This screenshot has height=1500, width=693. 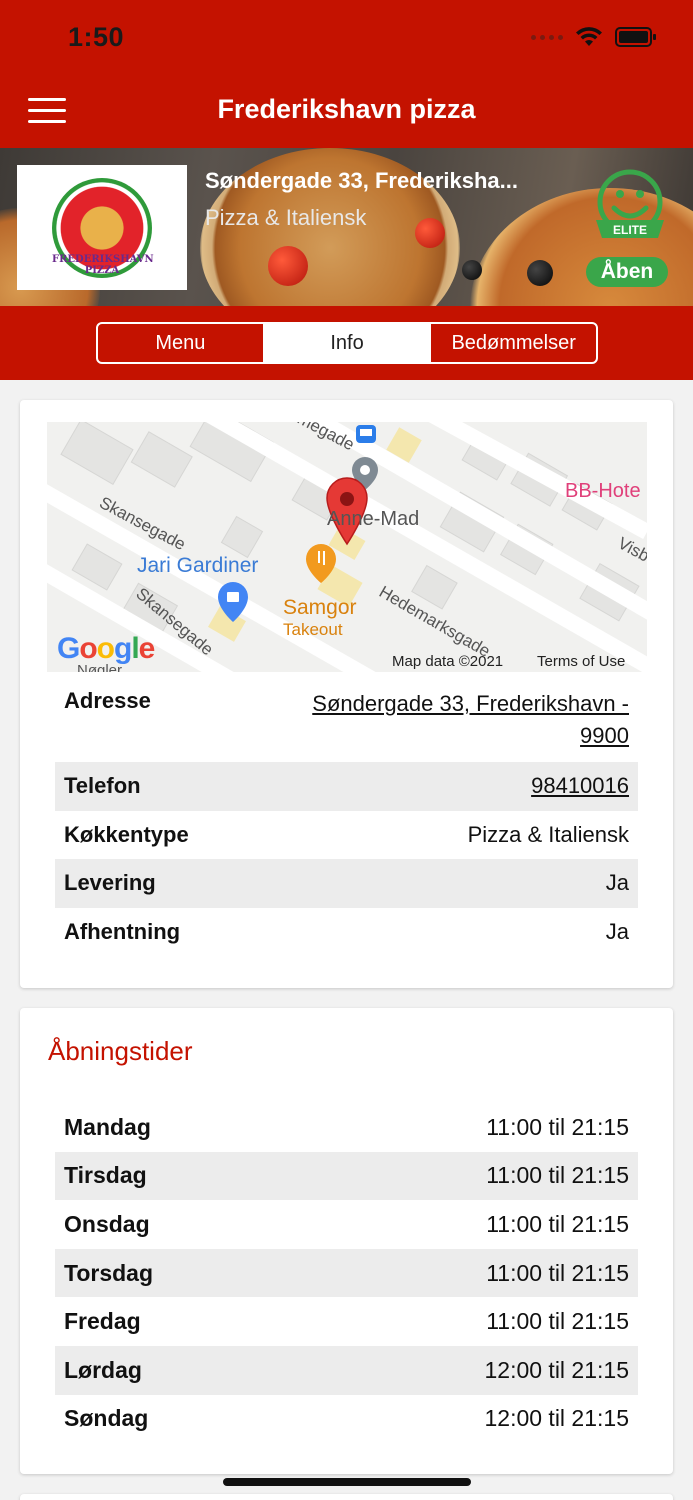 I want to click on status-bar: 1:50, so click(x=346, y=40).